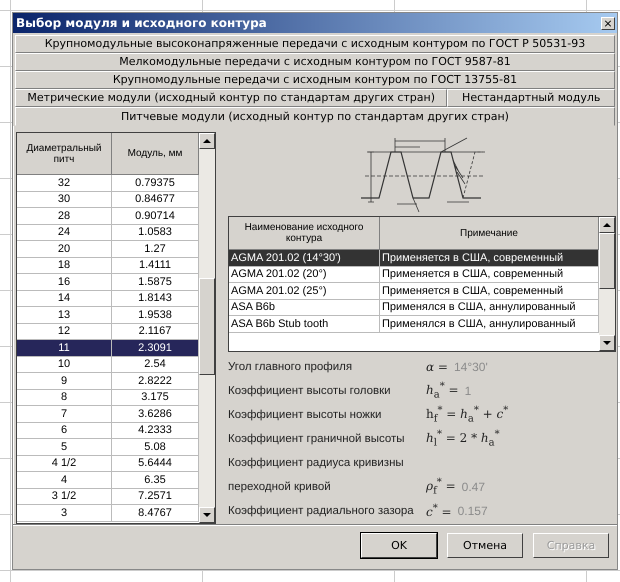  Describe the element at coordinates (291, 367) in the screenshot. I see `parameter-label: Угол главного профиля` at that location.